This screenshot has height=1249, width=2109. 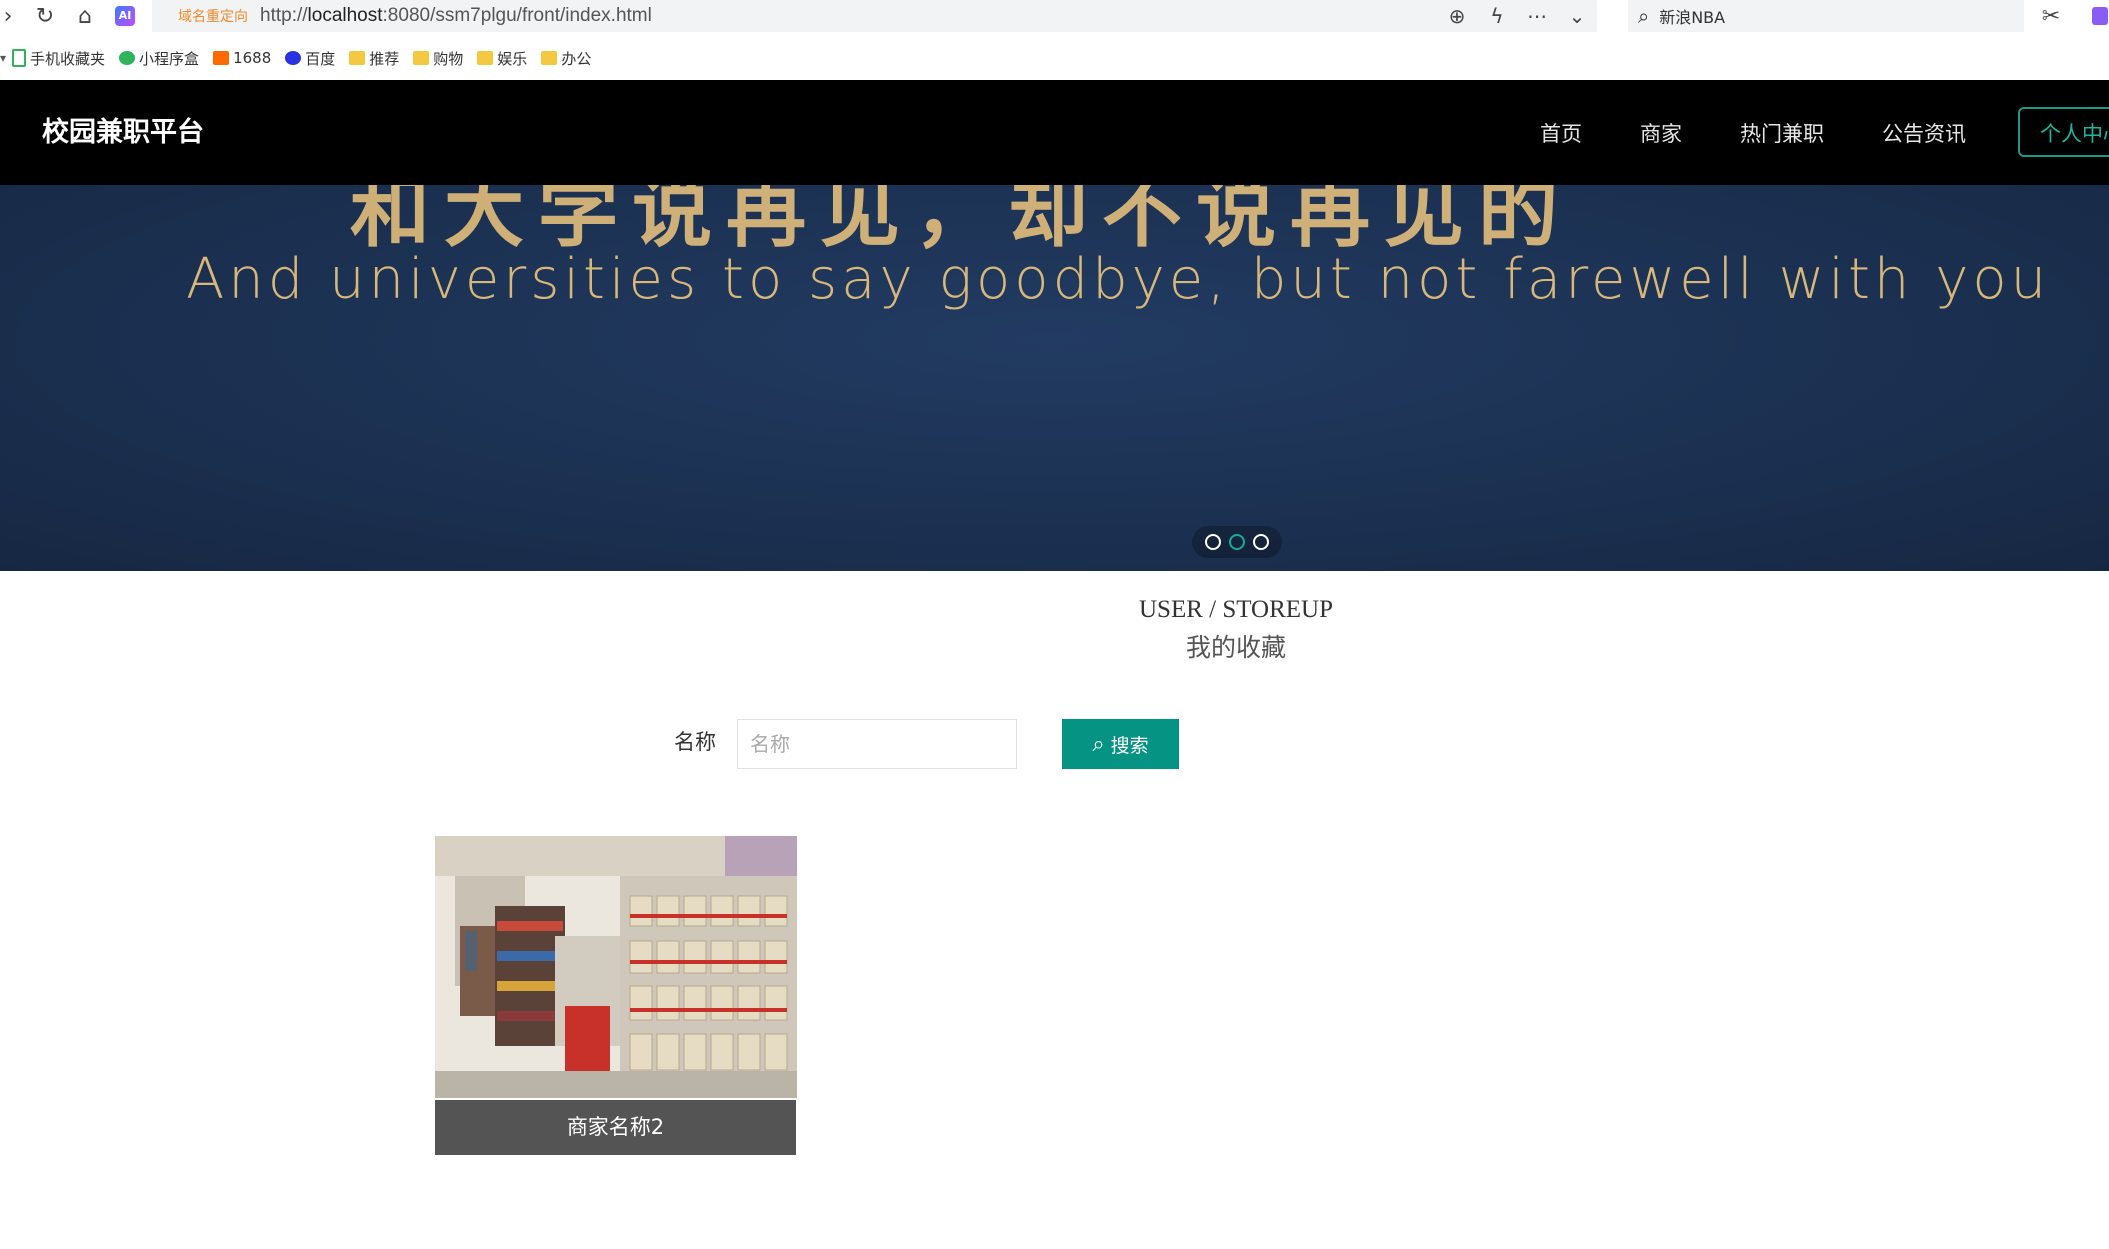 What do you see at coordinates (877, 744) in the screenshot?
I see `name-search-input` at bounding box center [877, 744].